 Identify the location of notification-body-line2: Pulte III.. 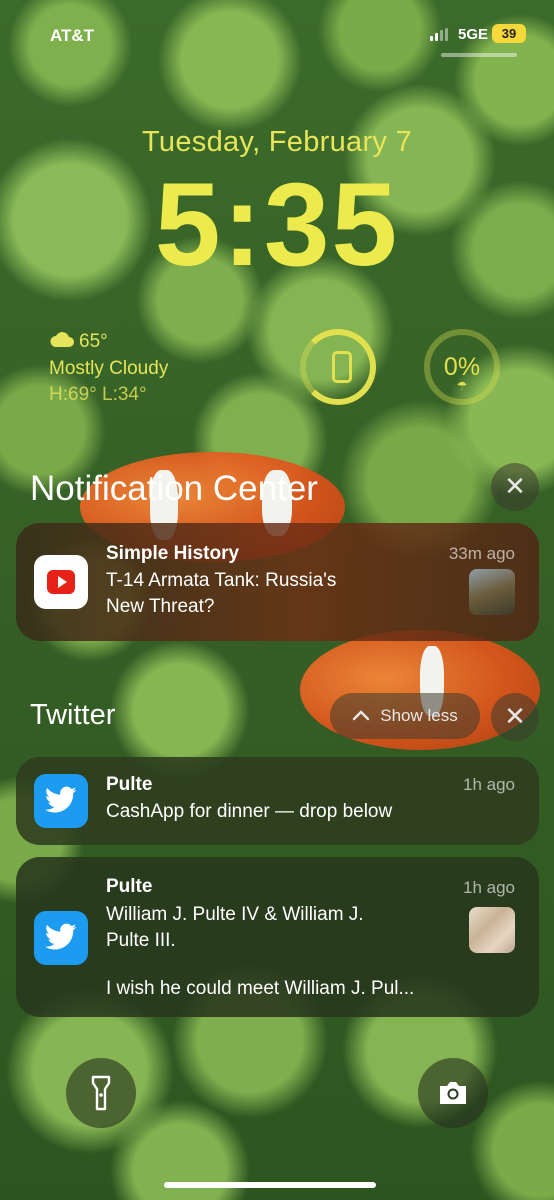
(141, 940).